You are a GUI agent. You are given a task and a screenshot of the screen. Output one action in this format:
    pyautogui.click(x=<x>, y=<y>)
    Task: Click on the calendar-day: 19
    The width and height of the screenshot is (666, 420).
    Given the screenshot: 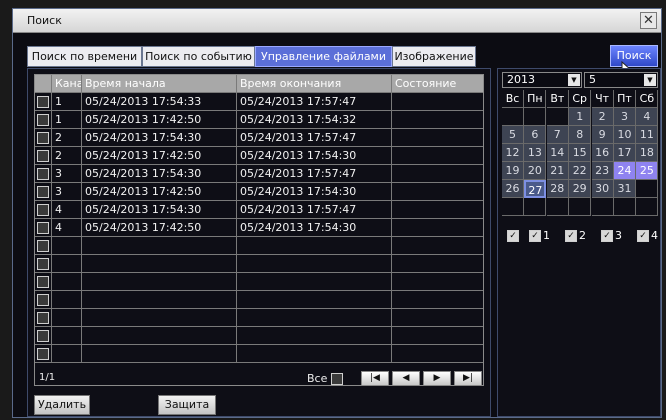 What is the action you would take?
    pyautogui.click(x=513, y=171)
    